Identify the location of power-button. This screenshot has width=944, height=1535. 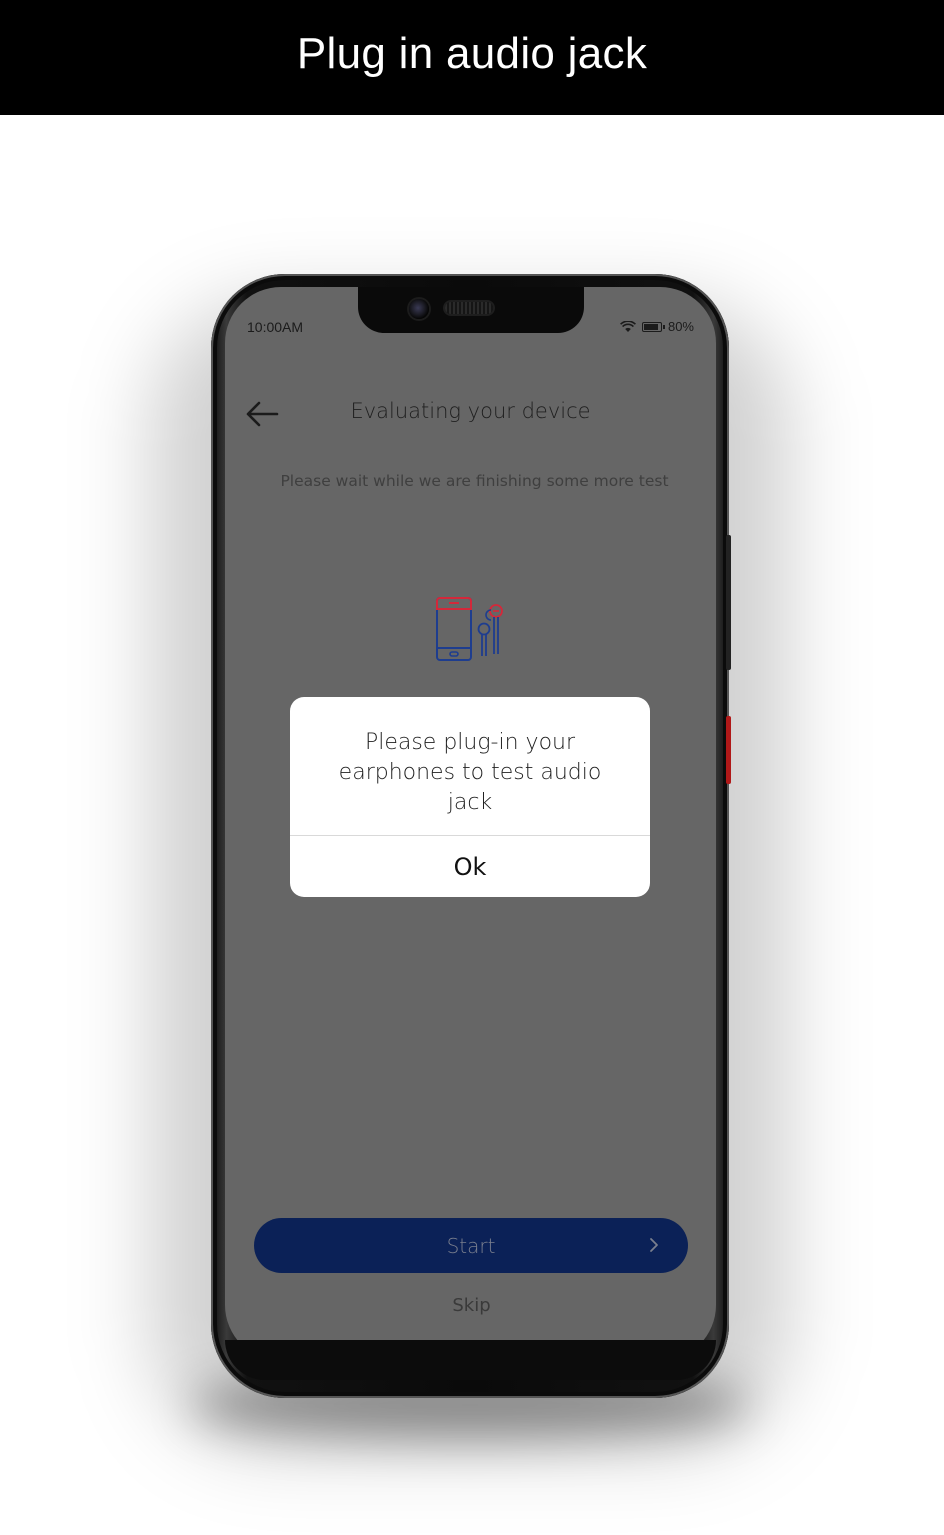
(728, 750).